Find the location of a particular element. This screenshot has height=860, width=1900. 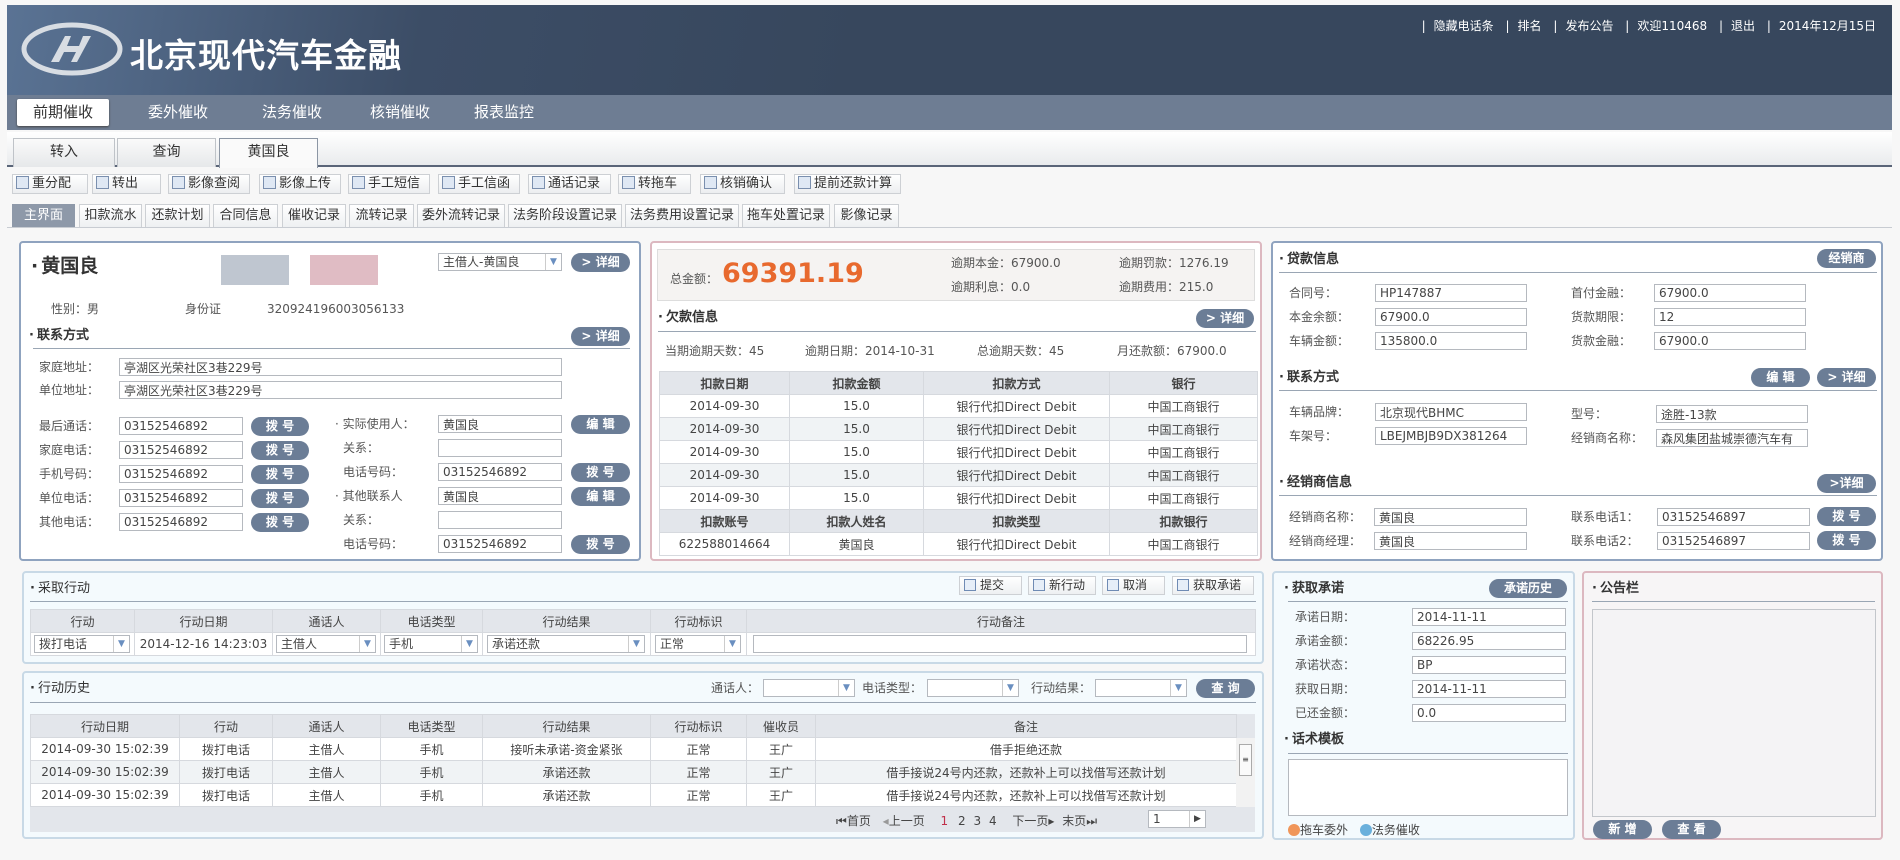

scrollbar: ≡ is located at coordinates (1245, 772).